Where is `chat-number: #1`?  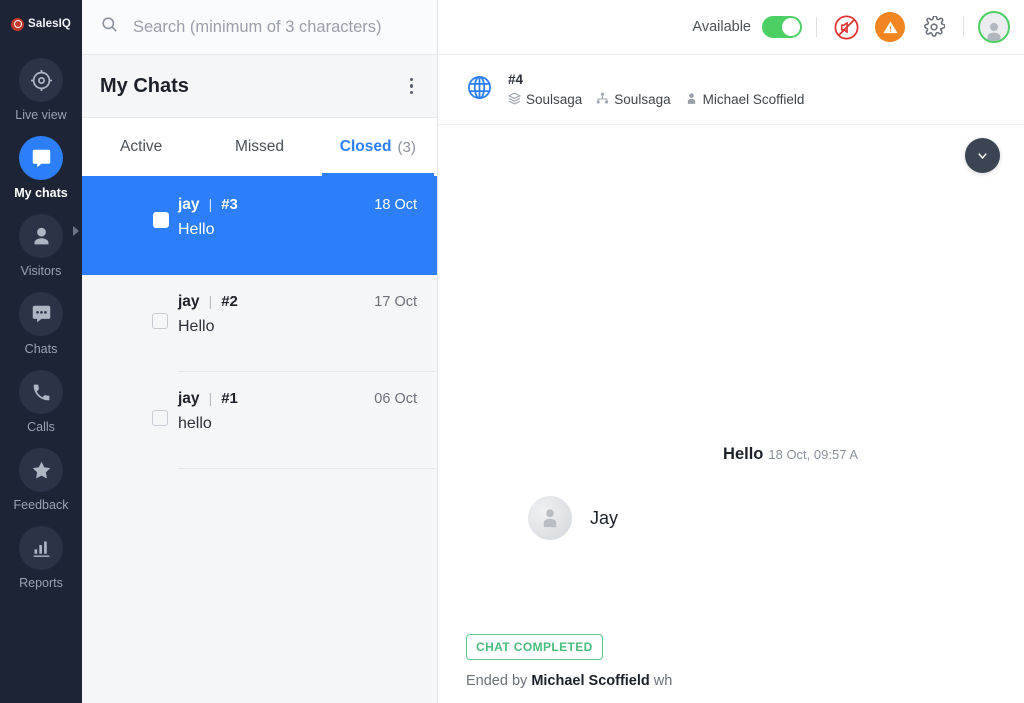 chat-number: #1 is located at coordinates (229, 398).